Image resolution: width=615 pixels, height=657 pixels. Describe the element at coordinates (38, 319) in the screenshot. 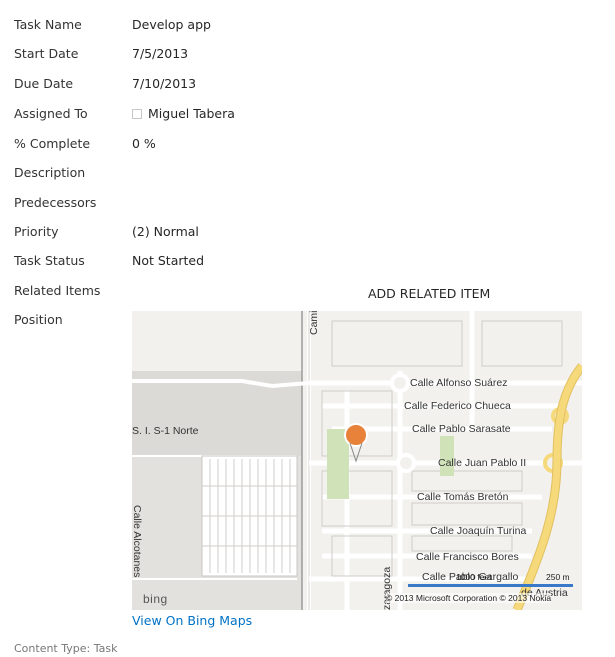

I see `field-label: Position` at that location.